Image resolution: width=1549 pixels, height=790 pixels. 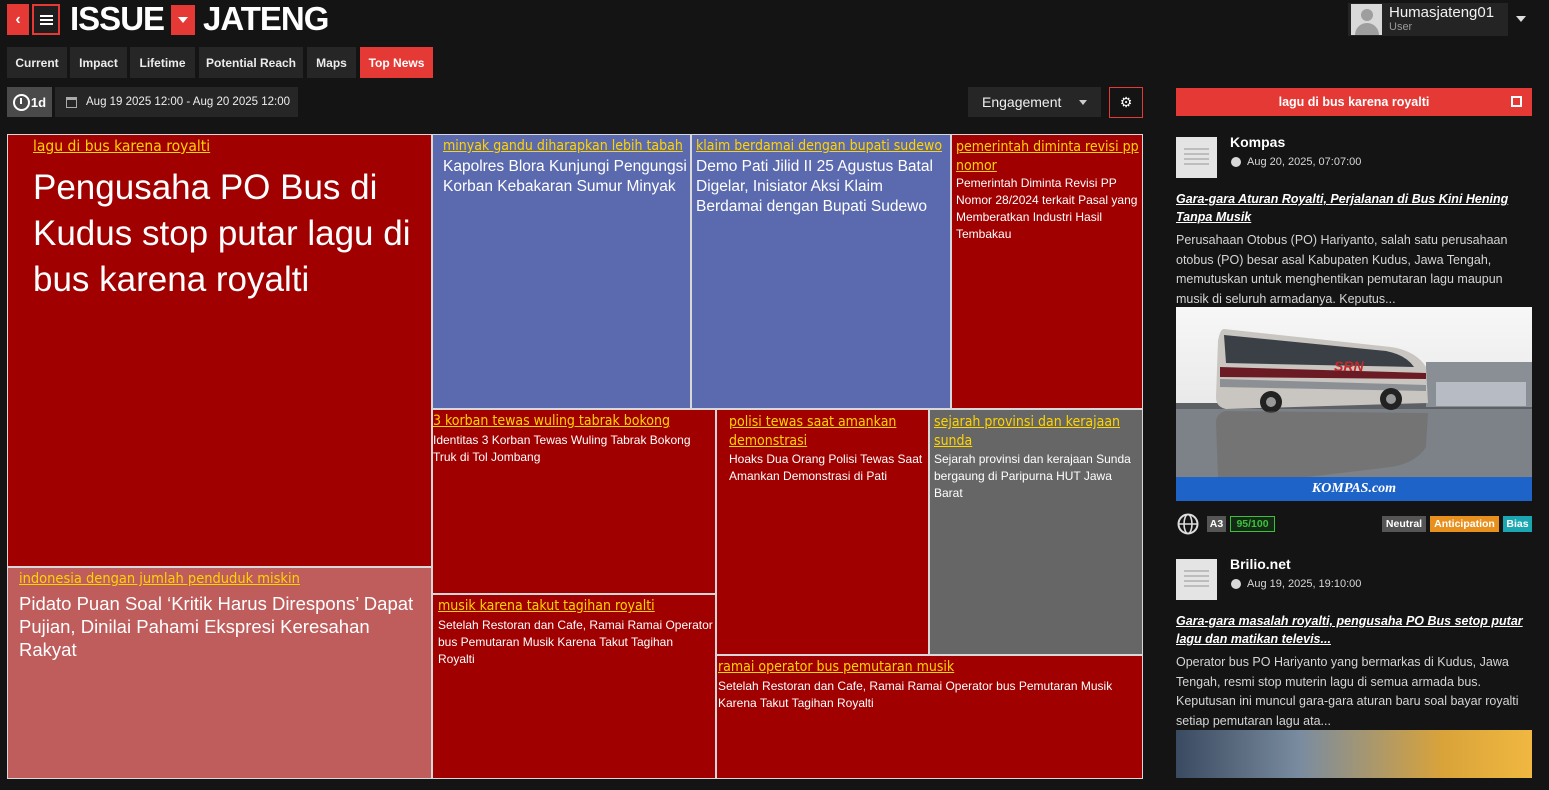 I want to click on news-image: SRN KOMPAS.com, so click(x=1354, y=404).